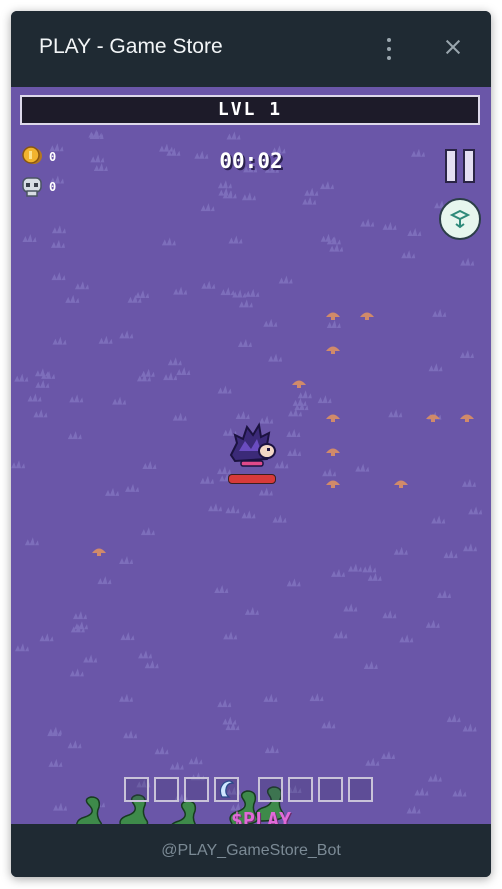 The height and width of the screenshot is (889, 502). I want to click on snake-enemy, so click(89, 810).